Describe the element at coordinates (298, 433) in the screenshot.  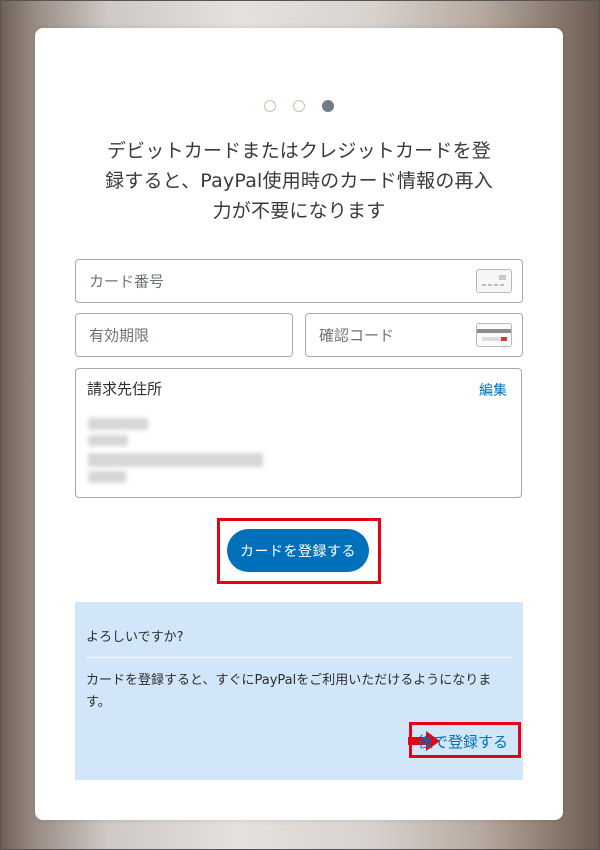
I see `billing-address-box: 請求先住所 編集` at that location.